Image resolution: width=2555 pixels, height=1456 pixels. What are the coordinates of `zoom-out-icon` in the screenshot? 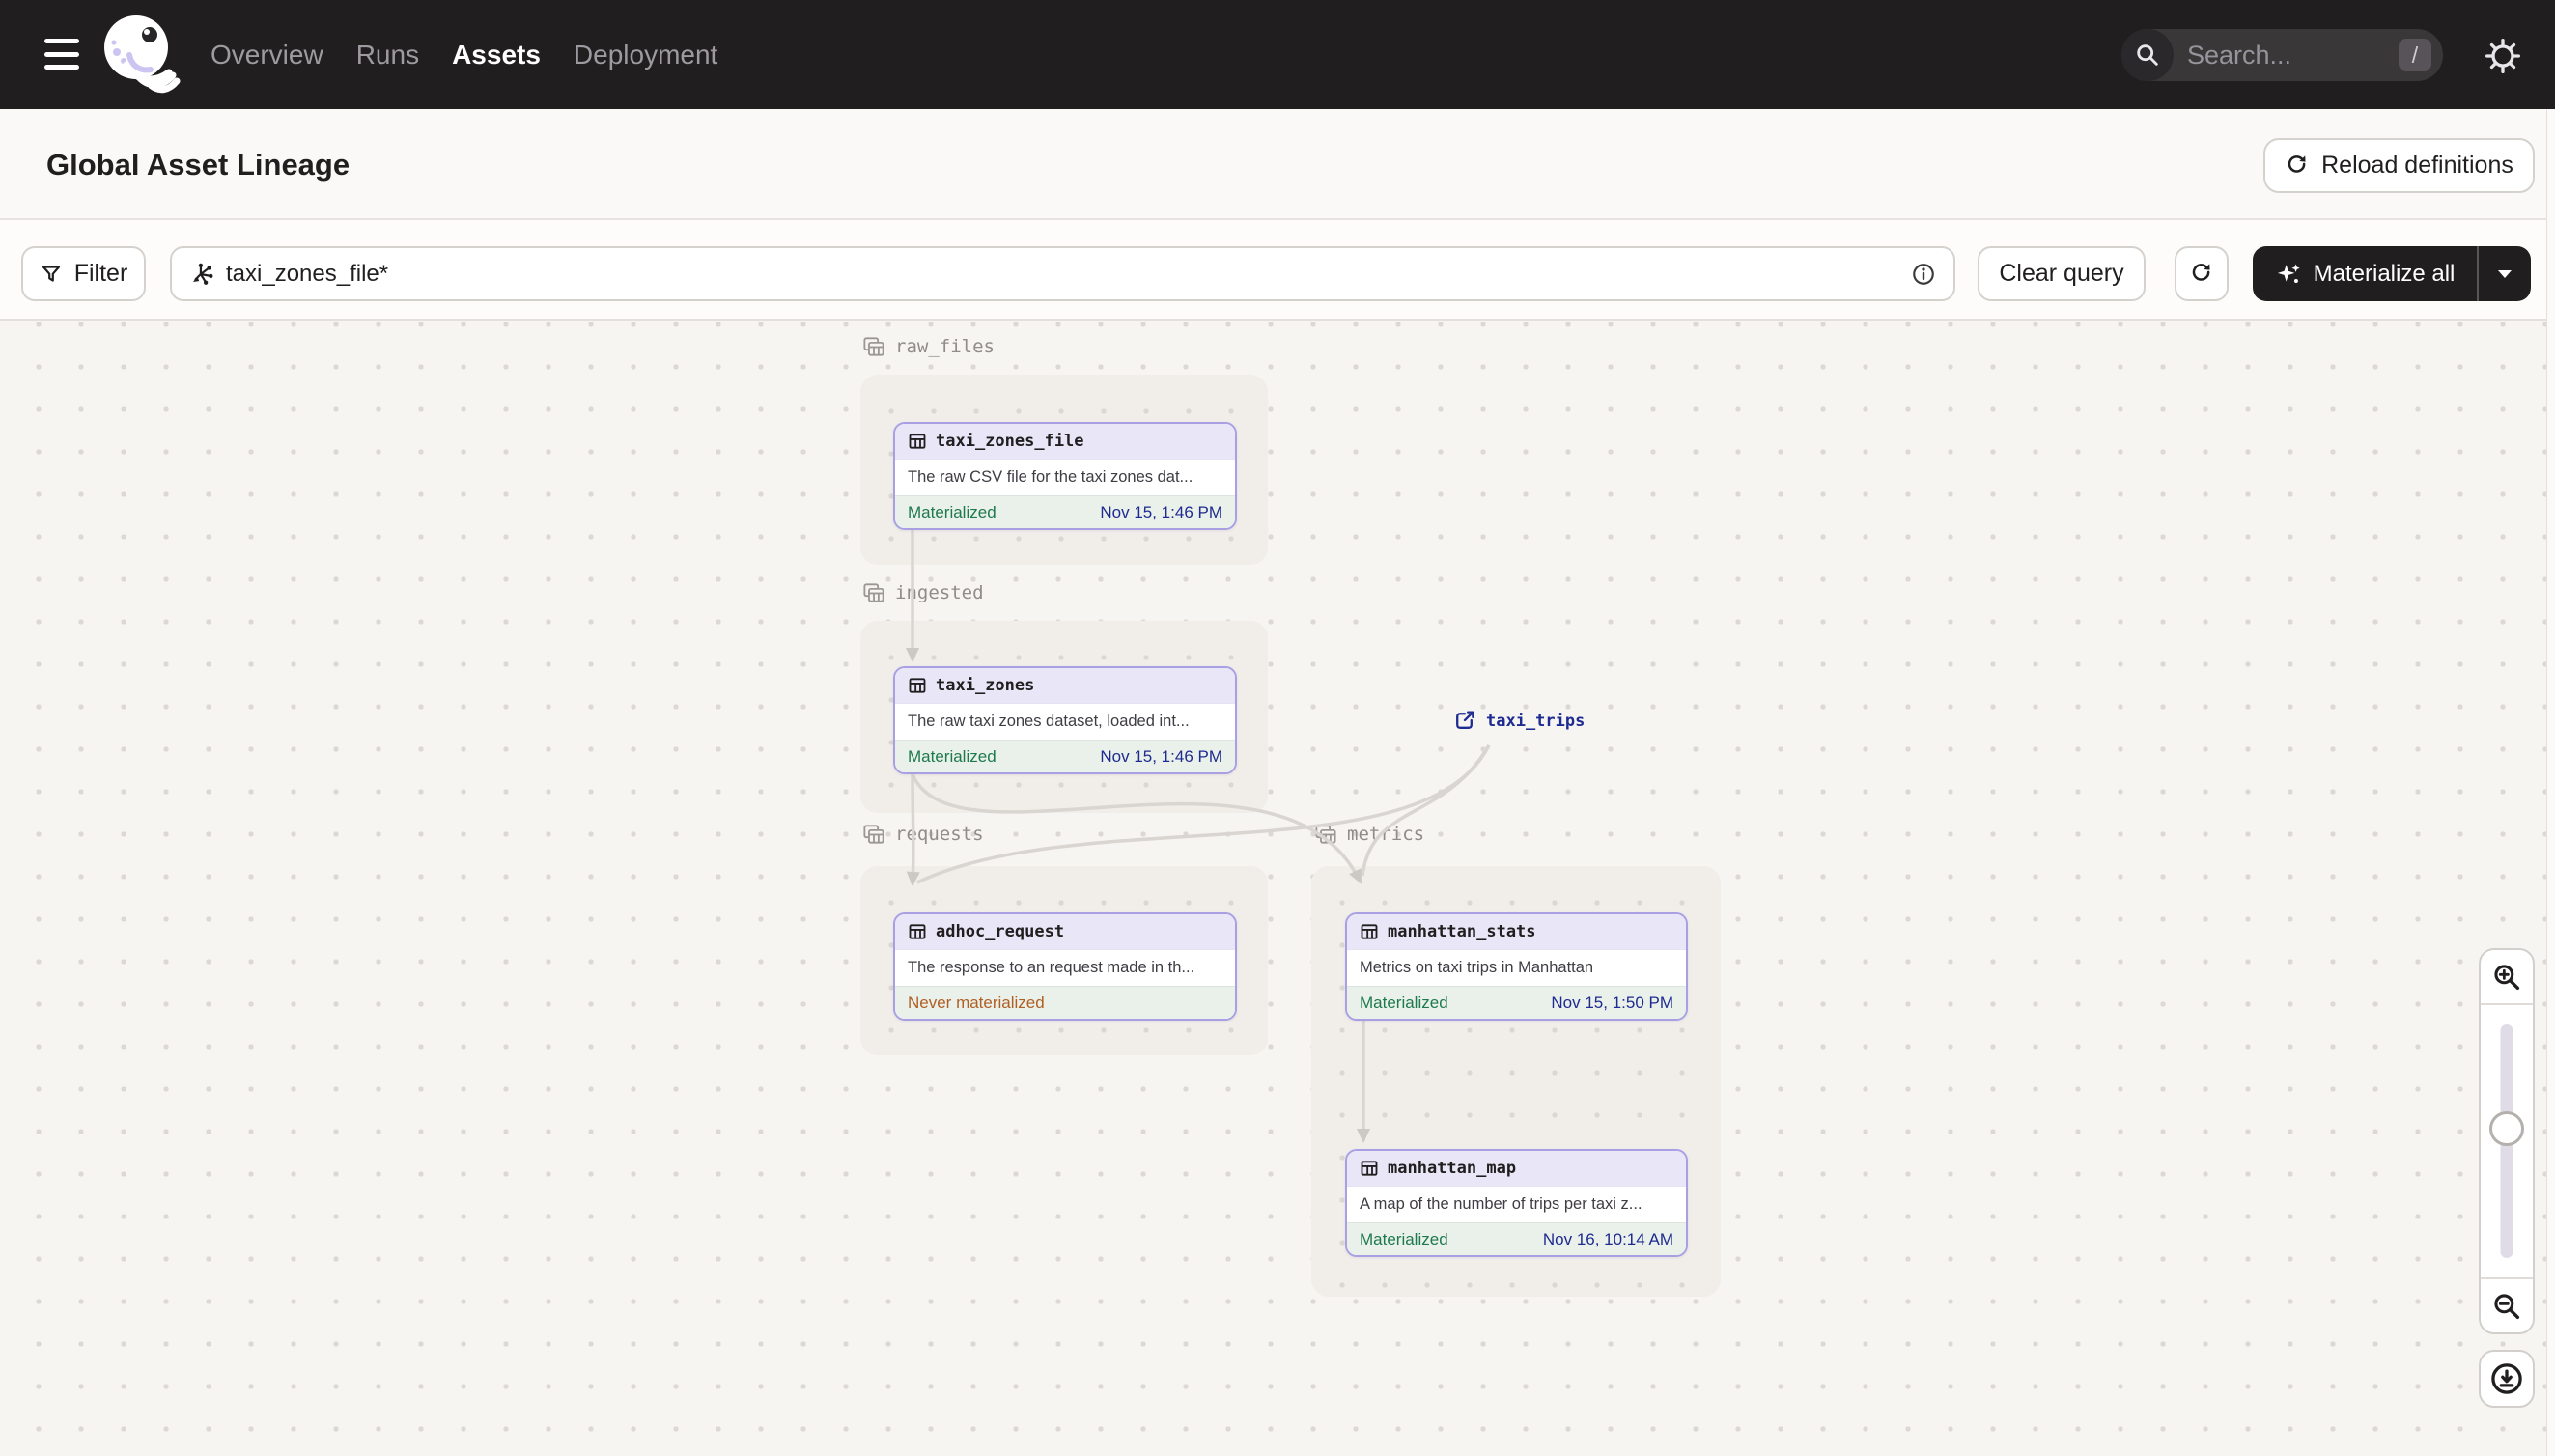 It's located at (2507, 1306).